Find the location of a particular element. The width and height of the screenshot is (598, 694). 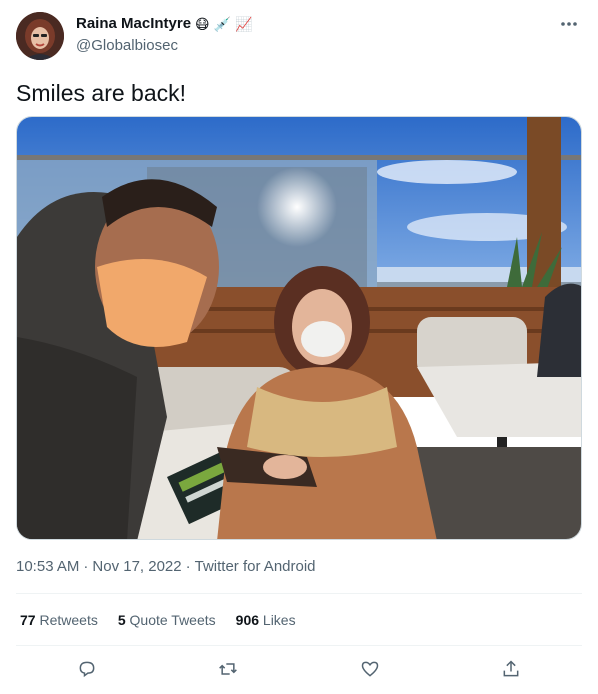

author-name-row: Raina MacIntyre 😷 💉 📈 is located at coordinates (164, 23).